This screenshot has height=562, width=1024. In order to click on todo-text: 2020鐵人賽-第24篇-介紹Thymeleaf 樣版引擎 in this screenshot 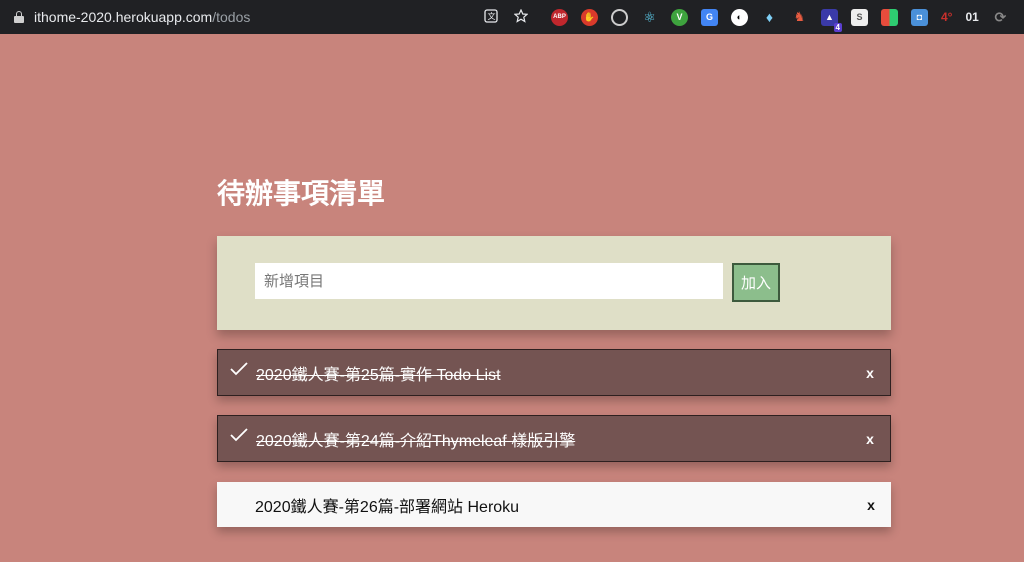, I will do `click(416, 441)`.